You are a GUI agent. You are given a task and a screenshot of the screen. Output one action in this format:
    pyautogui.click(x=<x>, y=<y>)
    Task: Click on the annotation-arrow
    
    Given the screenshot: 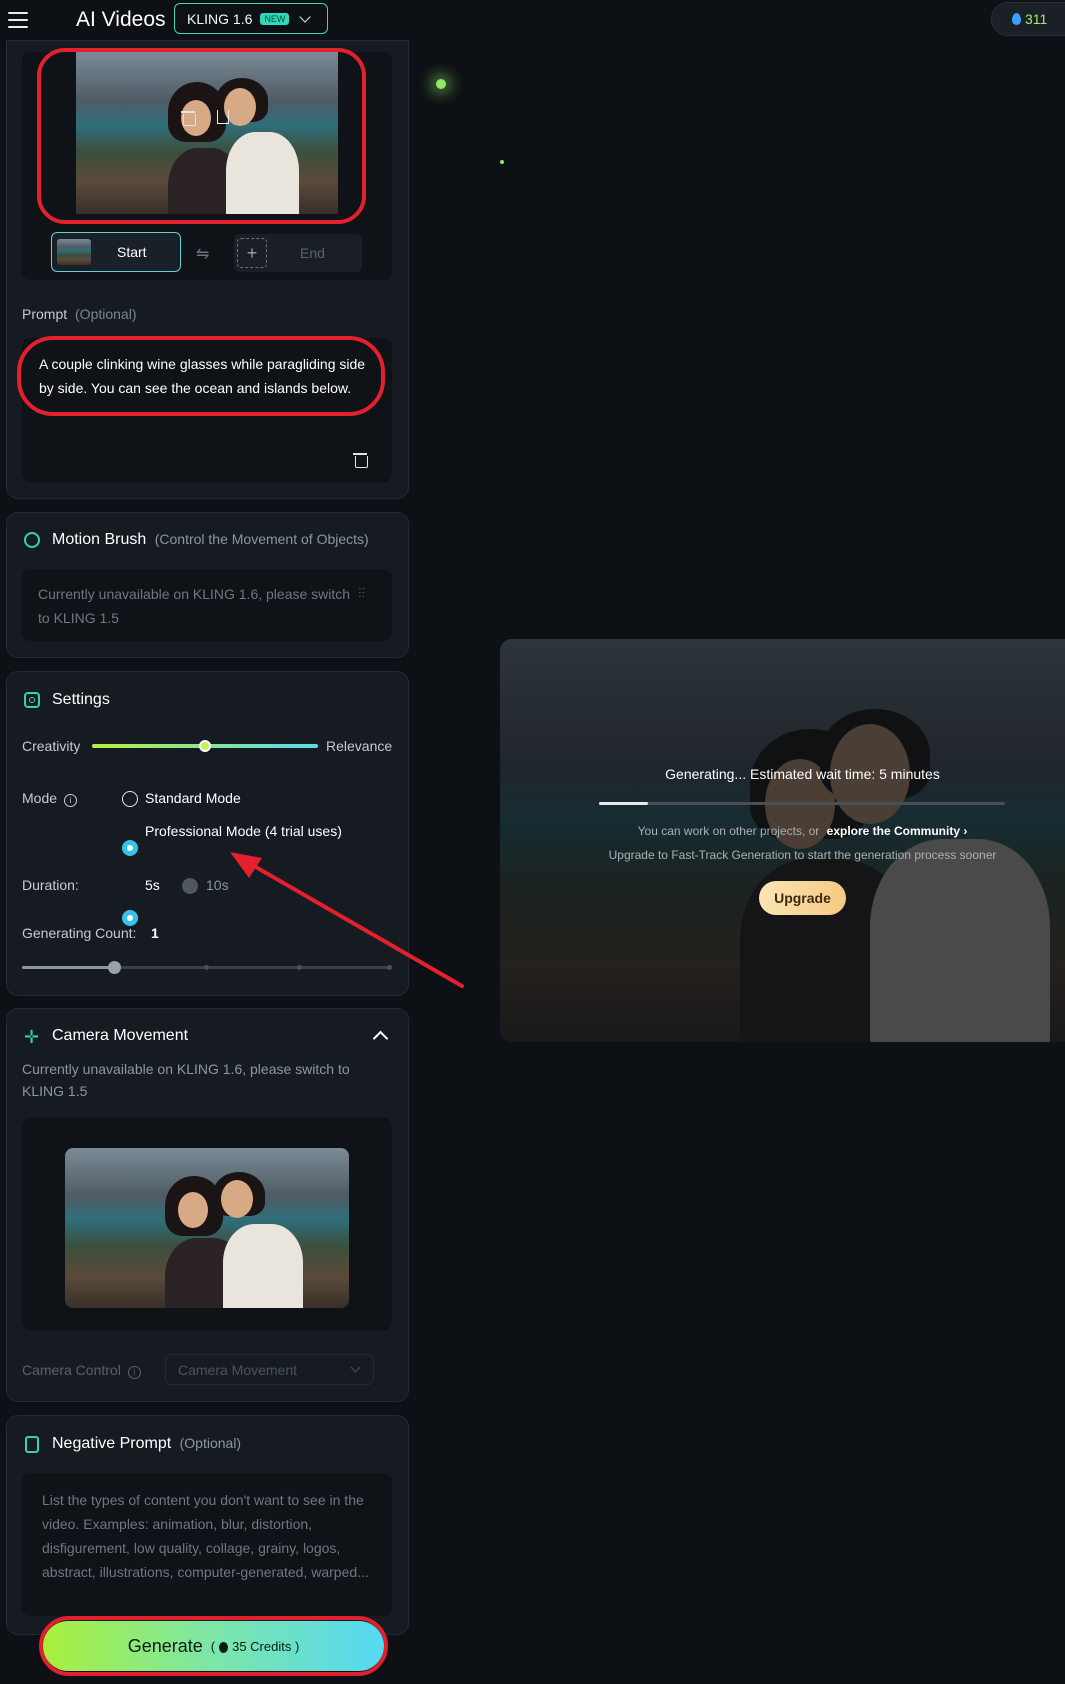 What is the action you would take?
    pyautogui.click(x=347, y=920)
    